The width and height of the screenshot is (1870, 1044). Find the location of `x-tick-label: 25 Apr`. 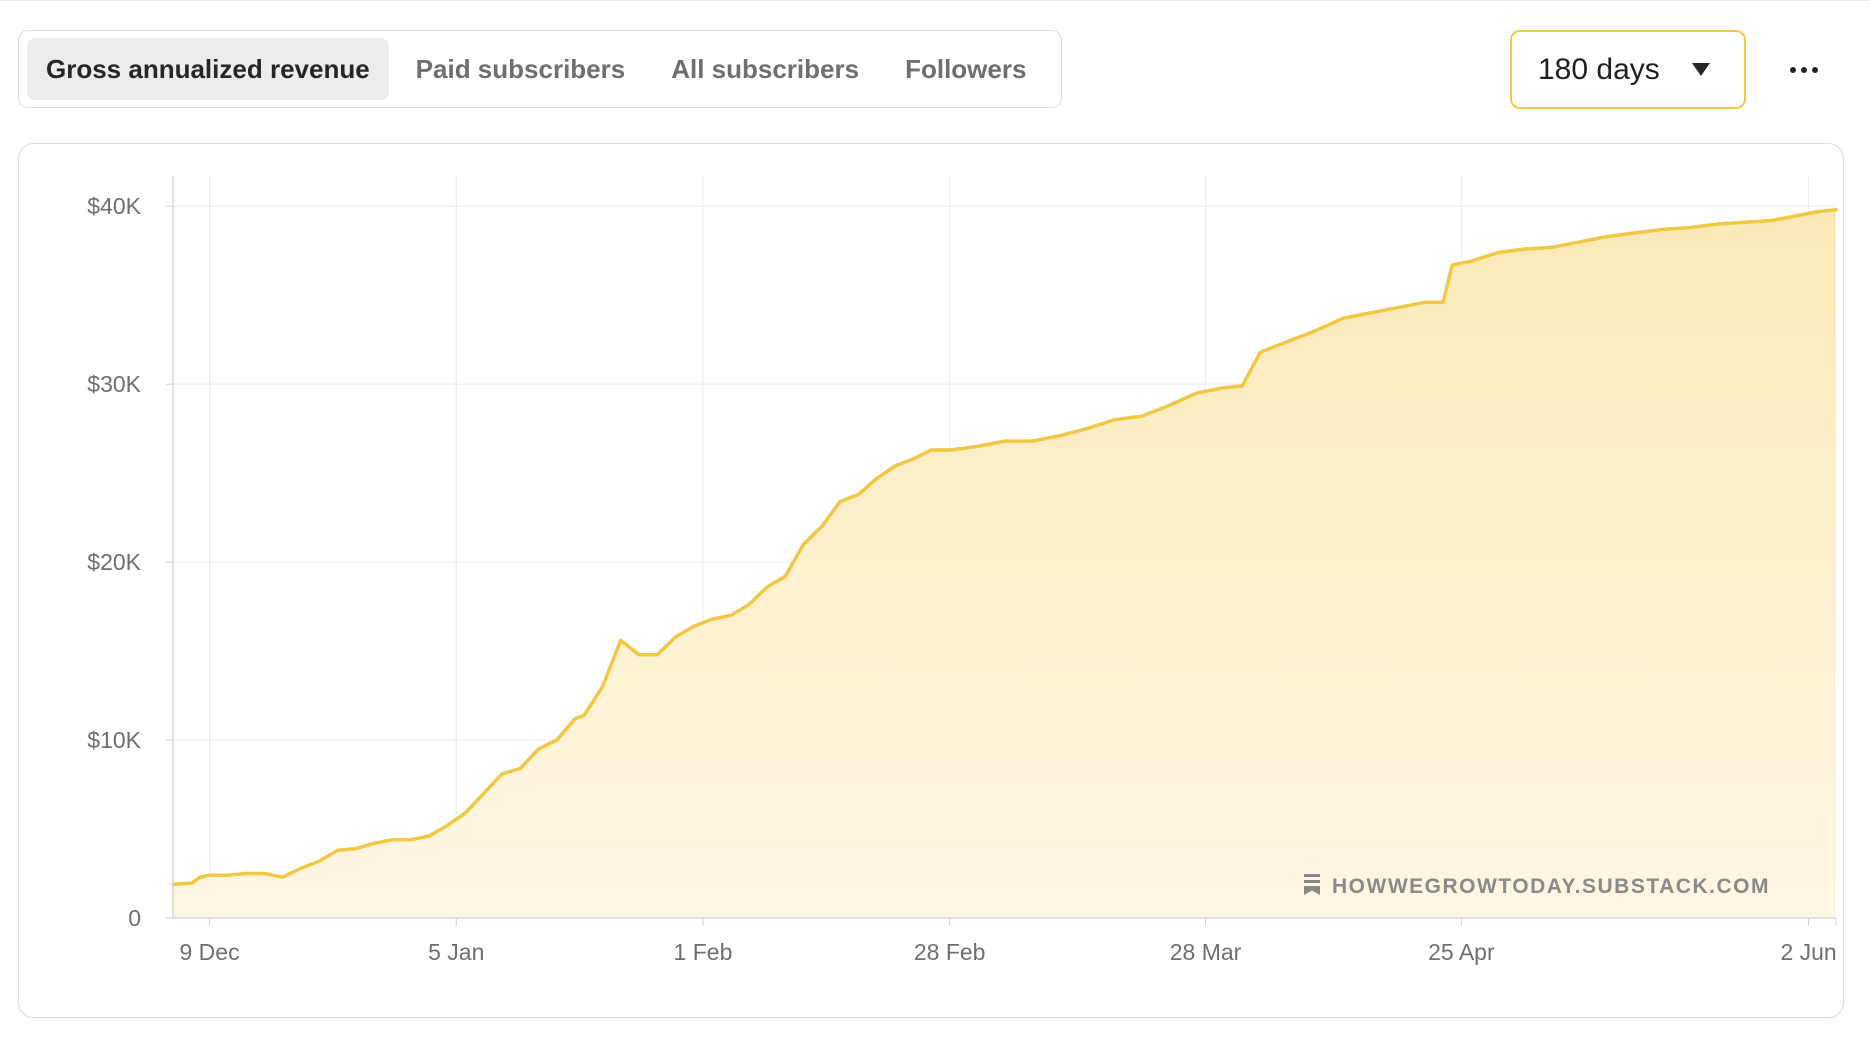

x-tick-label: 25 Apr is located at coordinates (1461, 952).